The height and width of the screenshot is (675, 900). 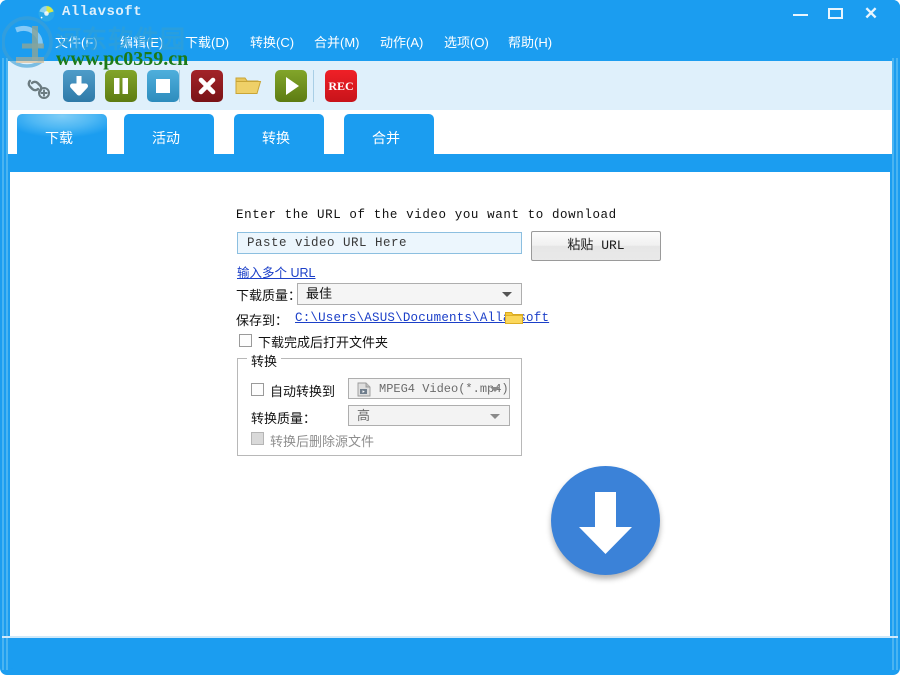 I want to click on menu-item-download: 下载(D), so click(x=207, y=43).